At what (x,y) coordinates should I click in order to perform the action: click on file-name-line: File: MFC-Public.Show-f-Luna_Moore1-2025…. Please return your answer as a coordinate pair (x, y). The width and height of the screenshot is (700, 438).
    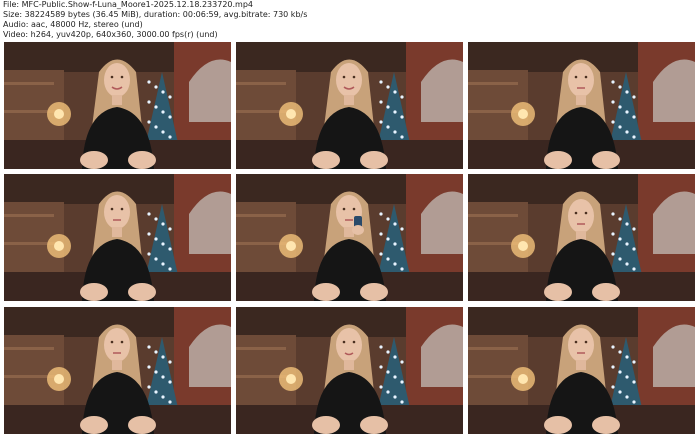
    Looking at the image, I should click on (128, 4).